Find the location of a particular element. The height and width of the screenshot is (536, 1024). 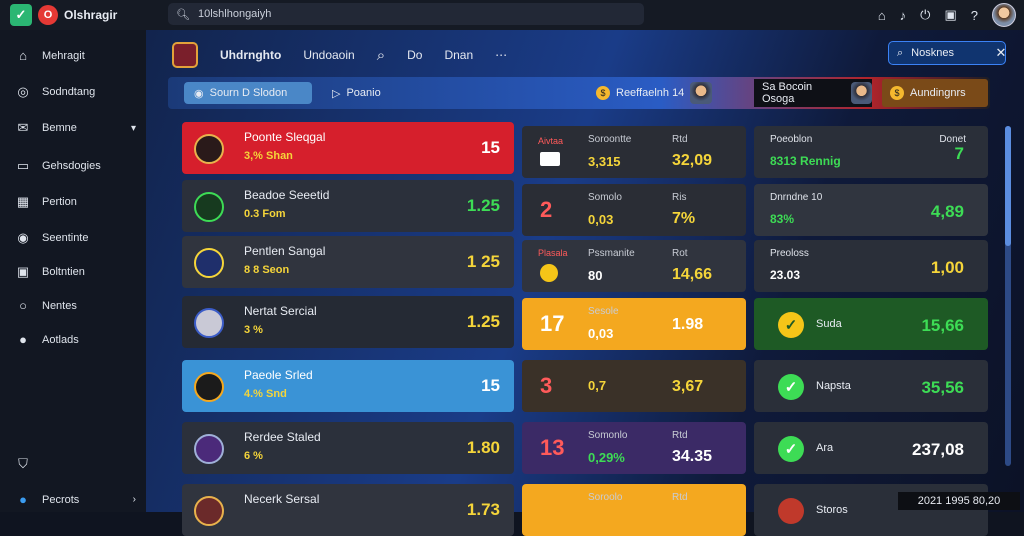

team-name: Nertat Sercial is located at coordinates (280, 311).